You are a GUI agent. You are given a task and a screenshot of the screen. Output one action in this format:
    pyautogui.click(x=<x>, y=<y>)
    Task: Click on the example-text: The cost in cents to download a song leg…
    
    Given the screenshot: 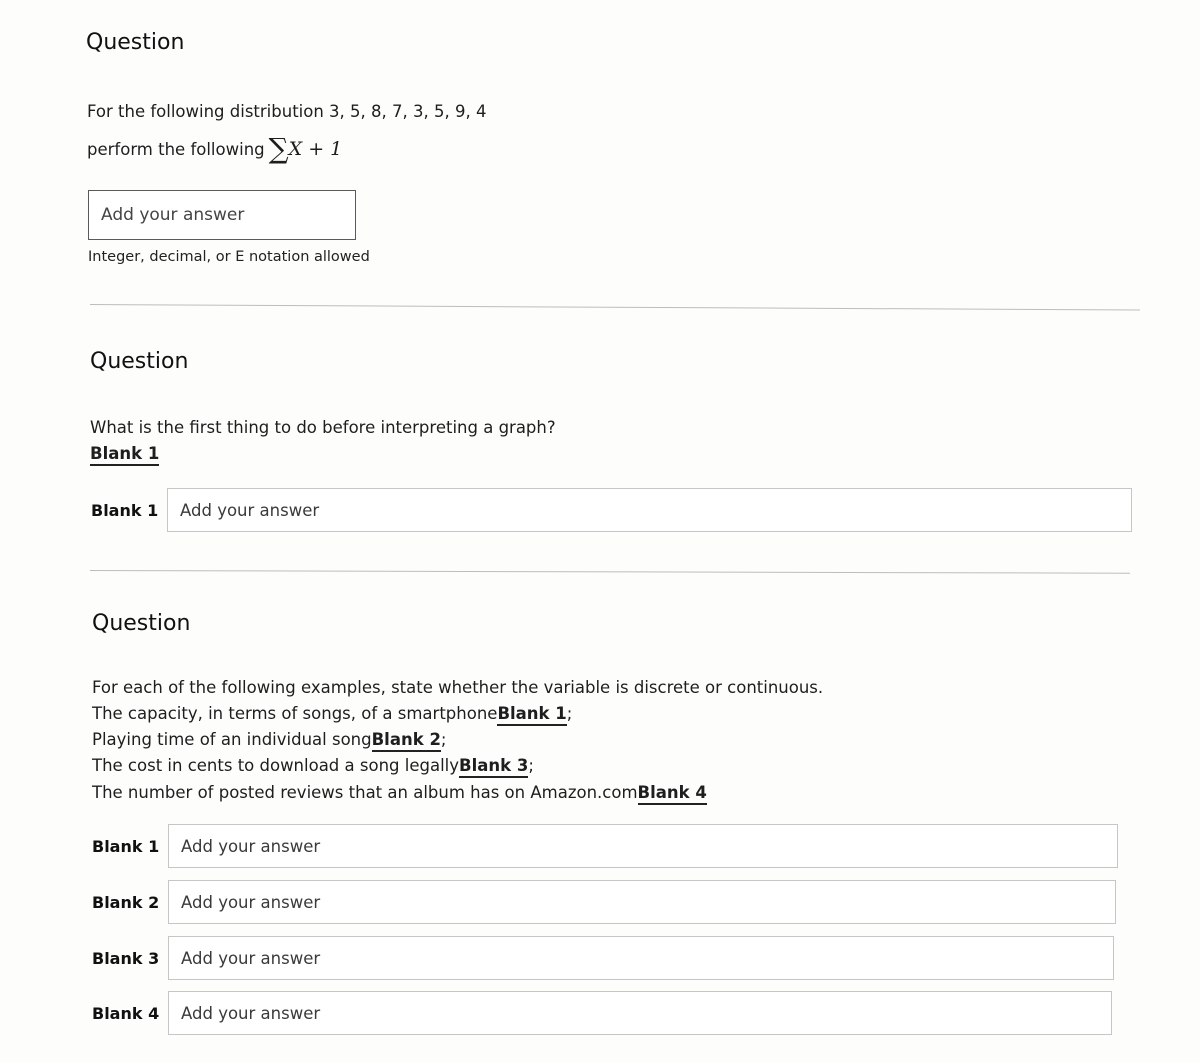 What is the action you would take?
    pyautogui.click(x=276, y=765)
    